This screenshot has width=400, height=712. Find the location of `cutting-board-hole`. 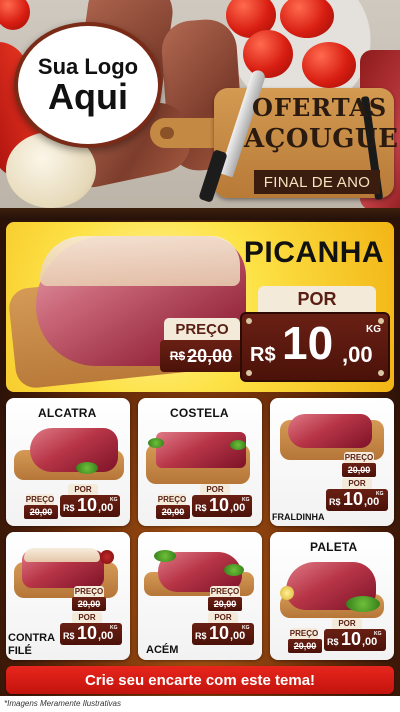

cutting-board-hole is located at coordinates (167, 133).